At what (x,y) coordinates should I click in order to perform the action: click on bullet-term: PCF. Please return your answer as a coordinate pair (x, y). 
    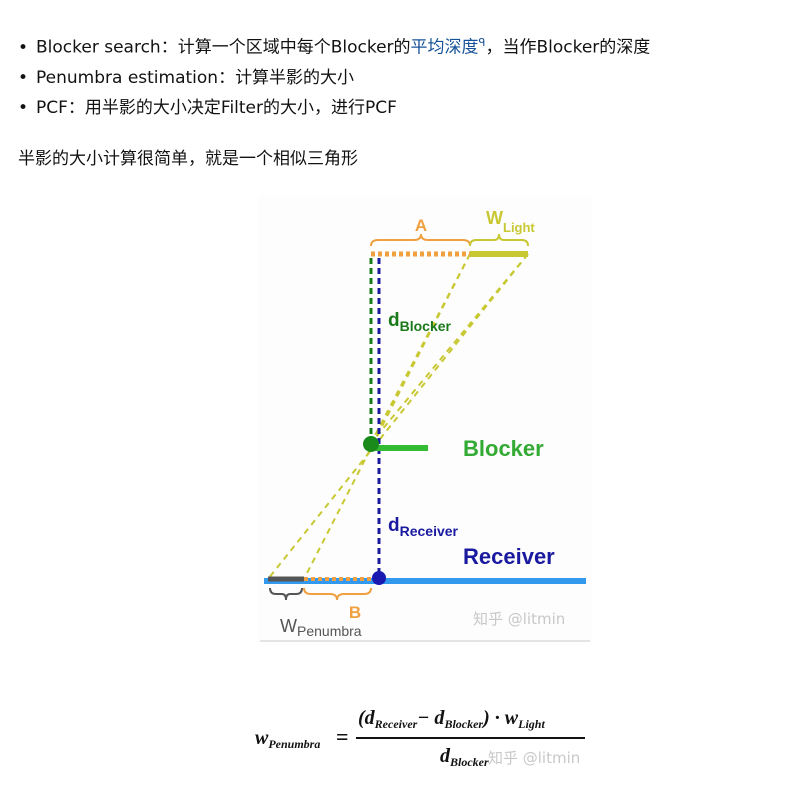
    Looking at the image, I should click on (52, 107).